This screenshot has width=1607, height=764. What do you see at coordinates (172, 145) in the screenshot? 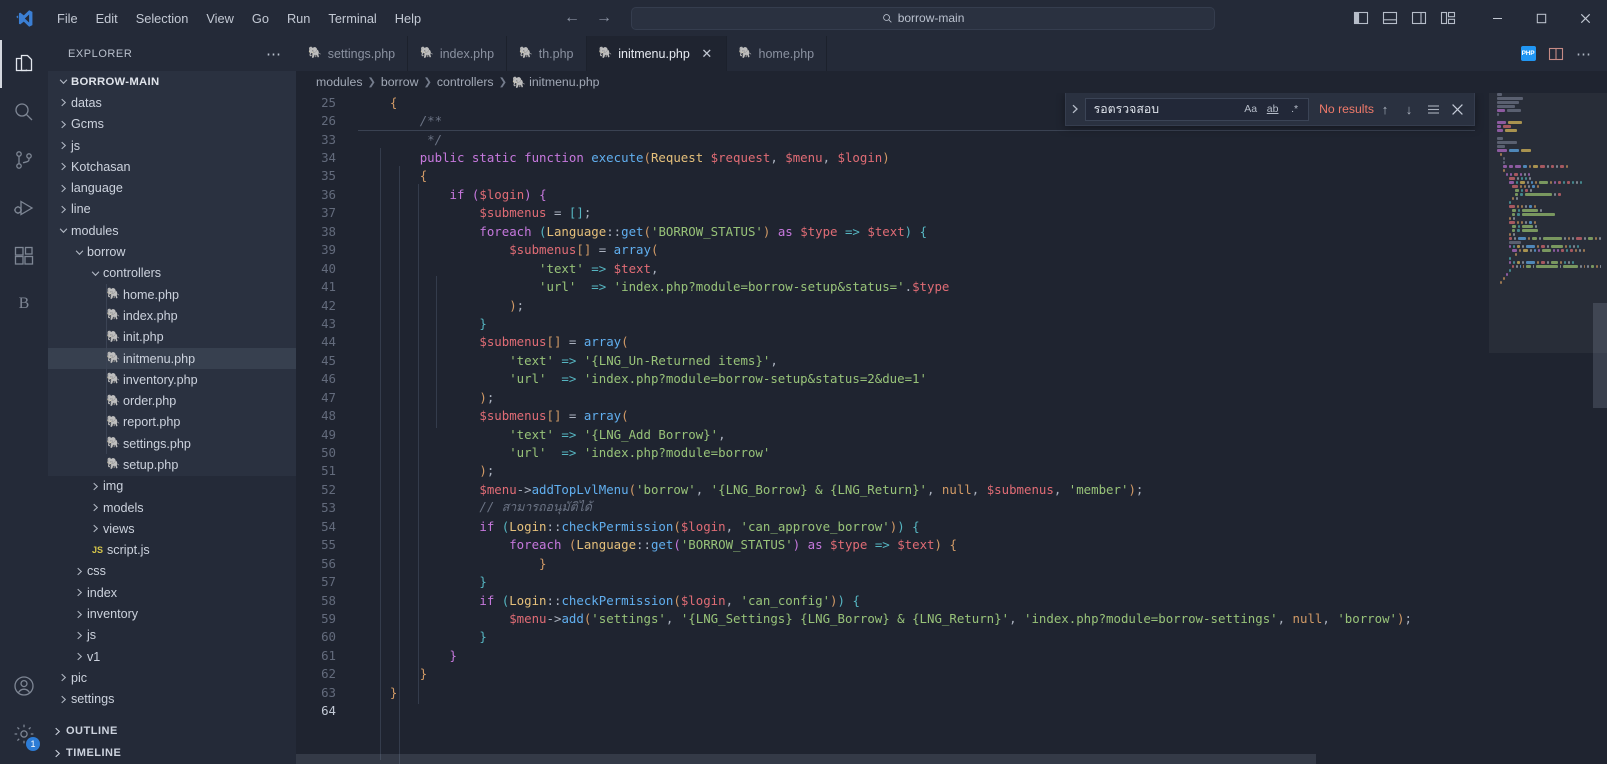
I see `tree-item-js: js` at bounding box center [172, 145].